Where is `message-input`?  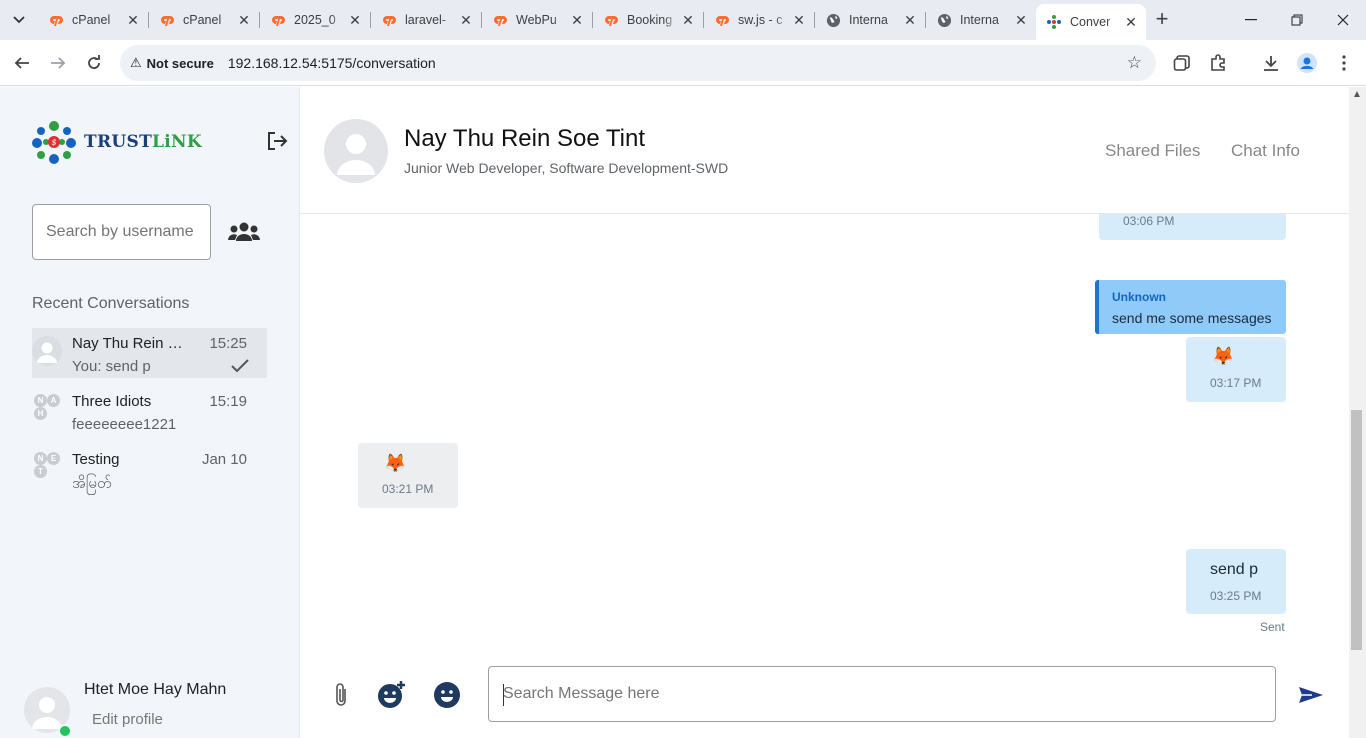
message-input is located at coordinates (882, 694).